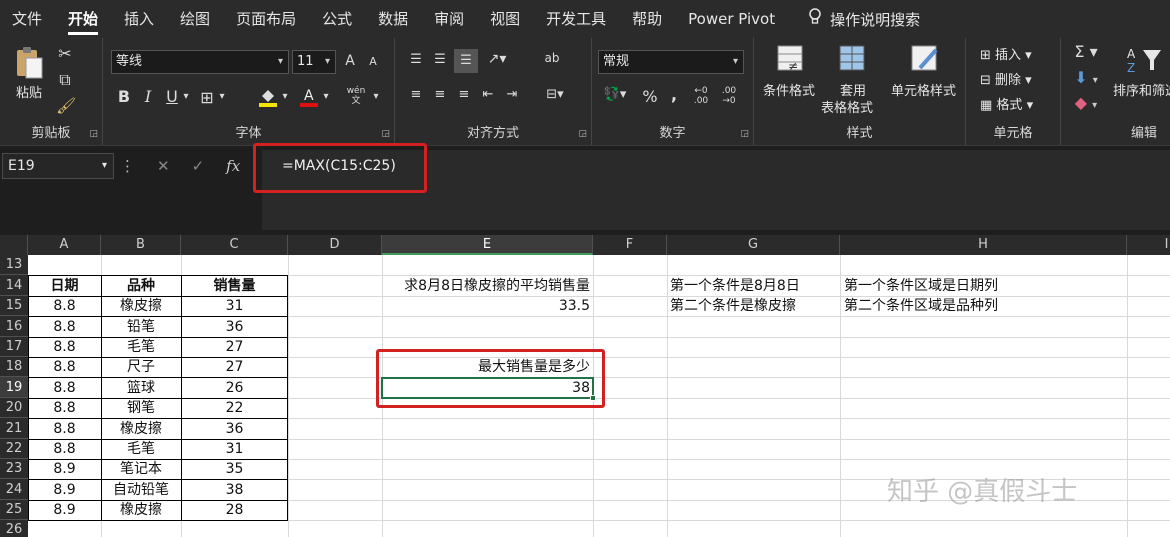  Describe the element at coordinates (393, 19) in the screenshot. I see `tab-data: 数据` at that location.